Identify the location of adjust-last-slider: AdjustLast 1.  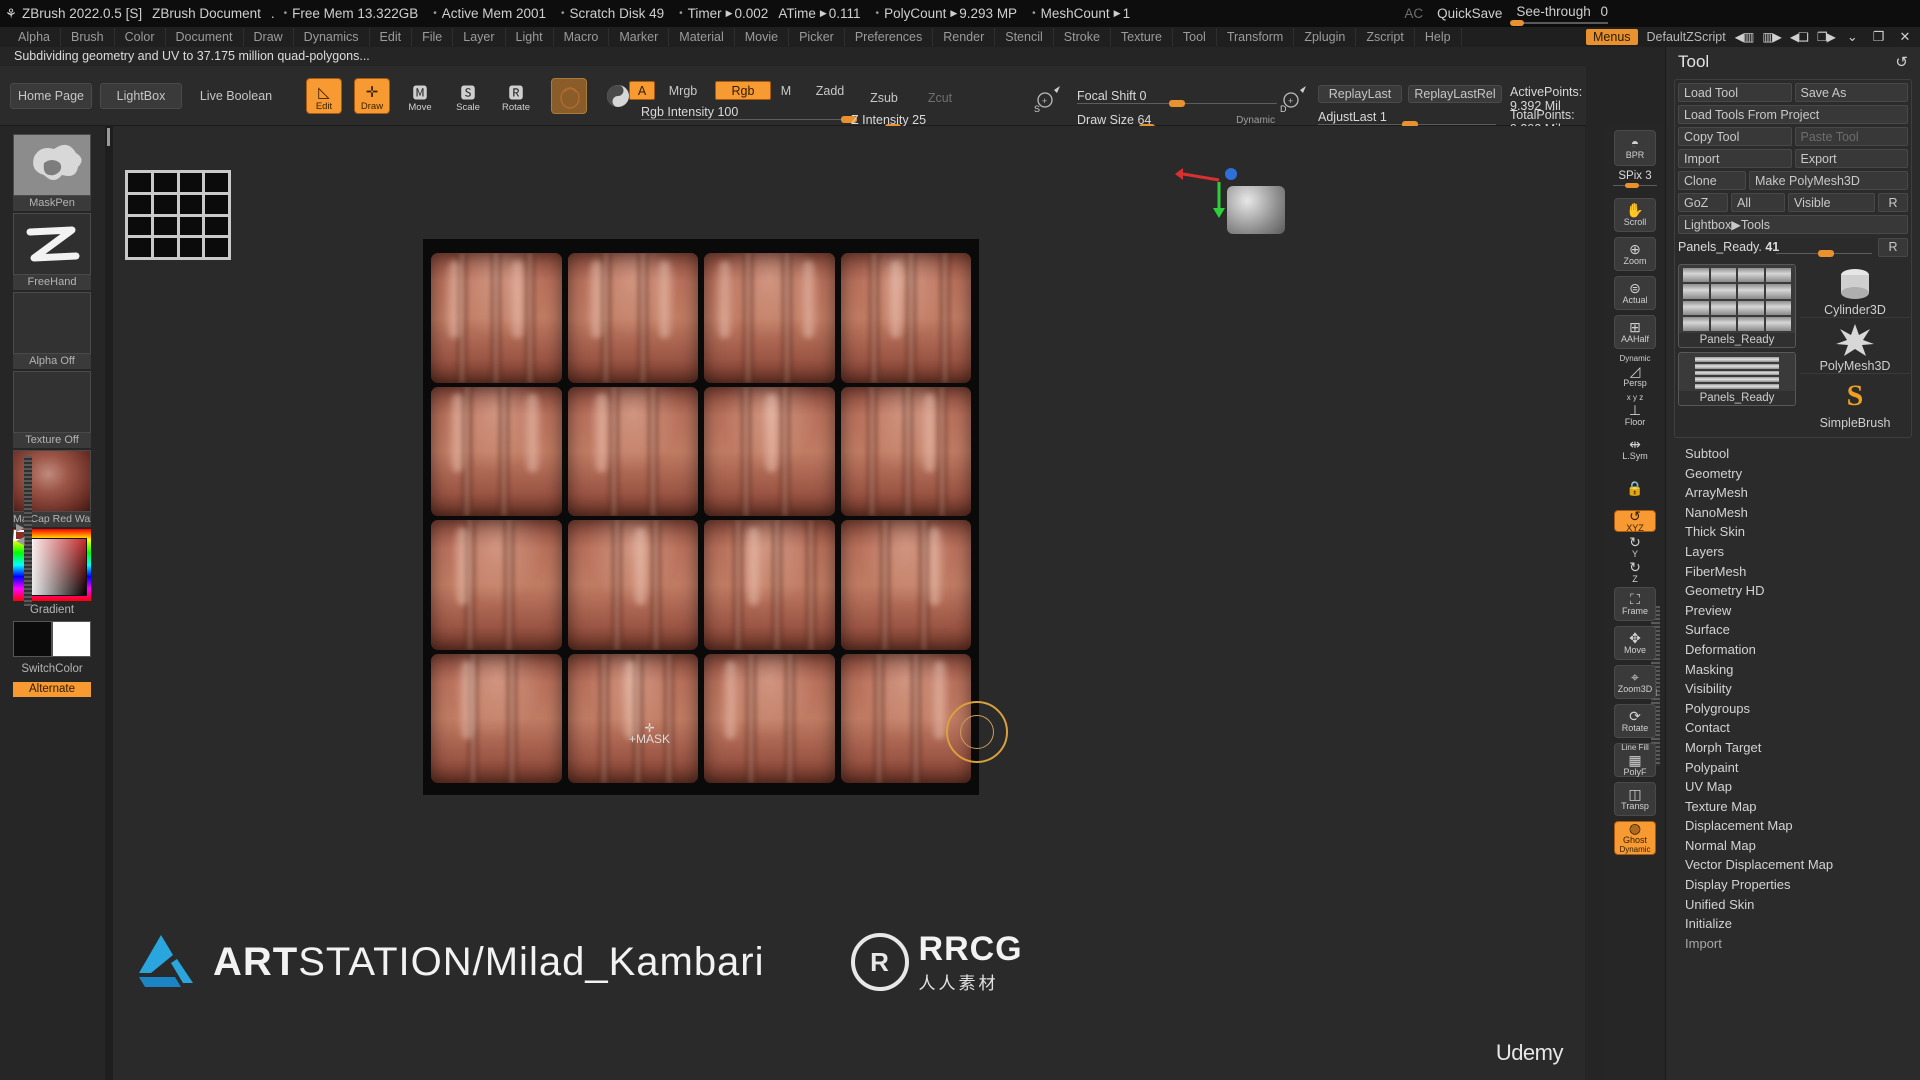
(1407, 118).